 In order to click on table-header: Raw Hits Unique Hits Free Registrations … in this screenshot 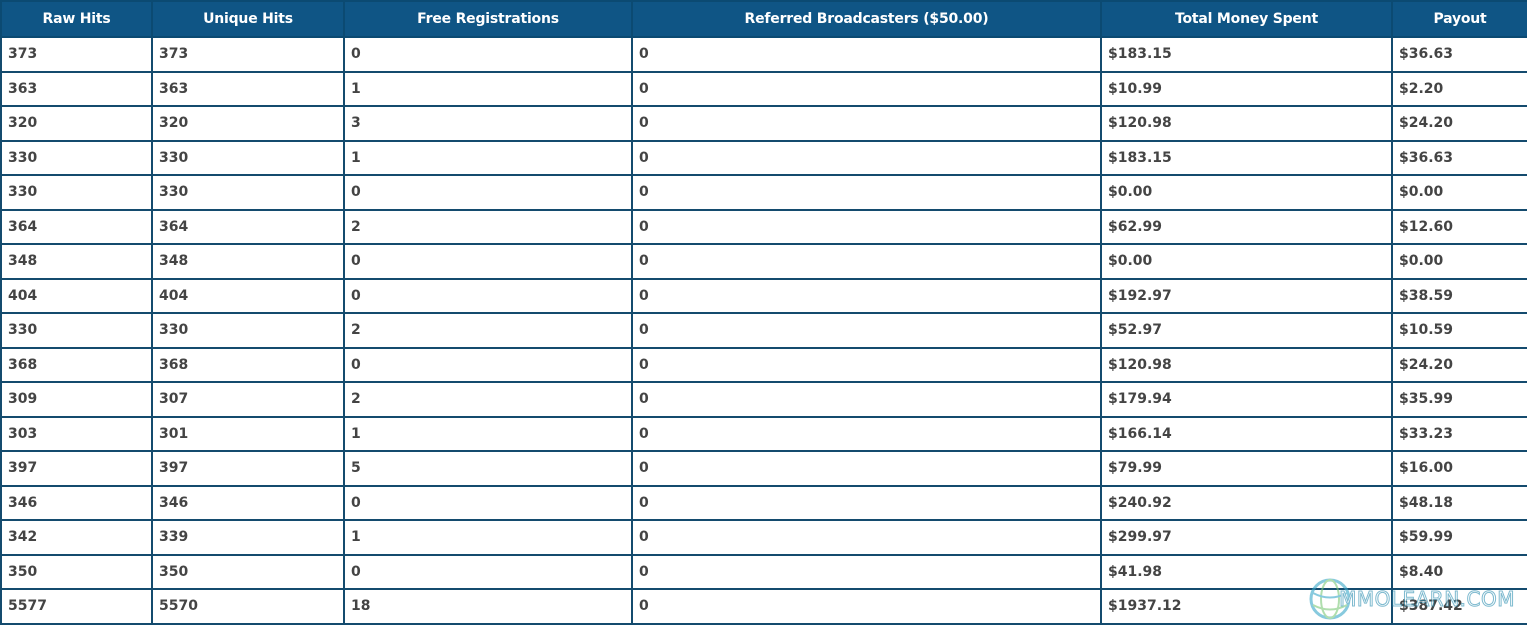, I will do `click(763, 19)`.